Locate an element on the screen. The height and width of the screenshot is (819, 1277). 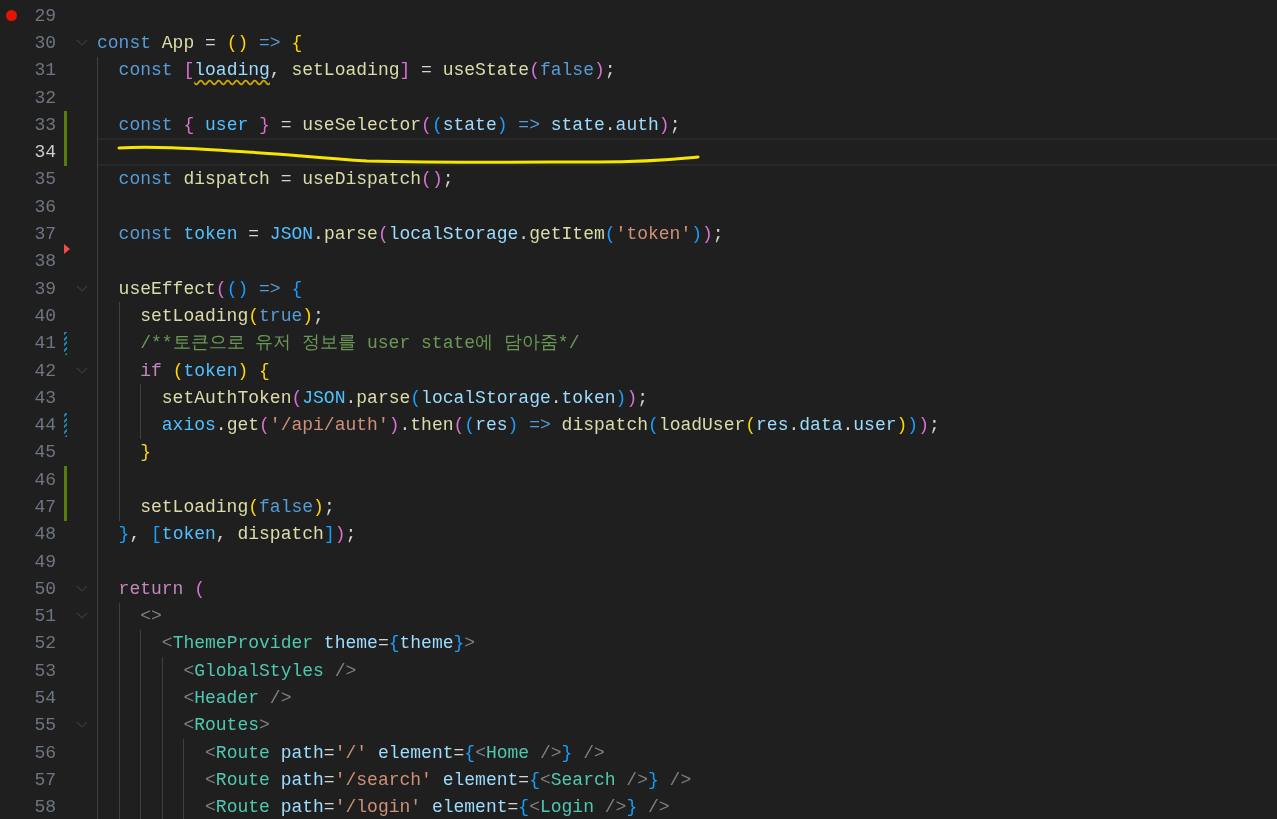
code-line: <ThemeProvider theme={theme}> is located at coordinates (318, 643).